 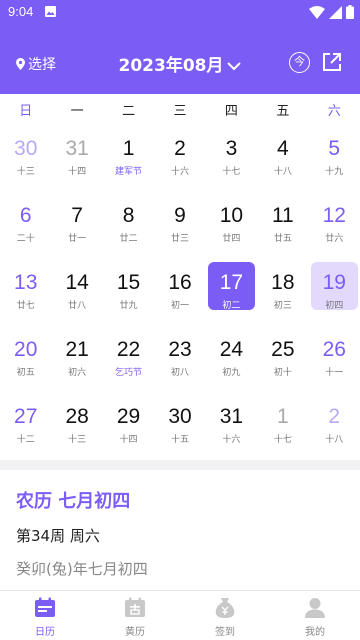 I want to click on calendar-day-cell: 14 廿八, so click(x=76, y=291).